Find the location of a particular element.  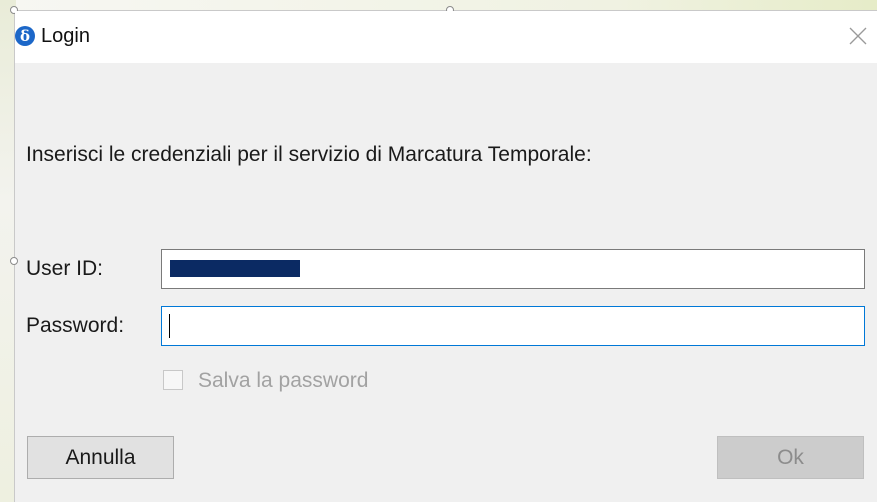

app-logo-icon: δ is located at coordinates (25, 36).